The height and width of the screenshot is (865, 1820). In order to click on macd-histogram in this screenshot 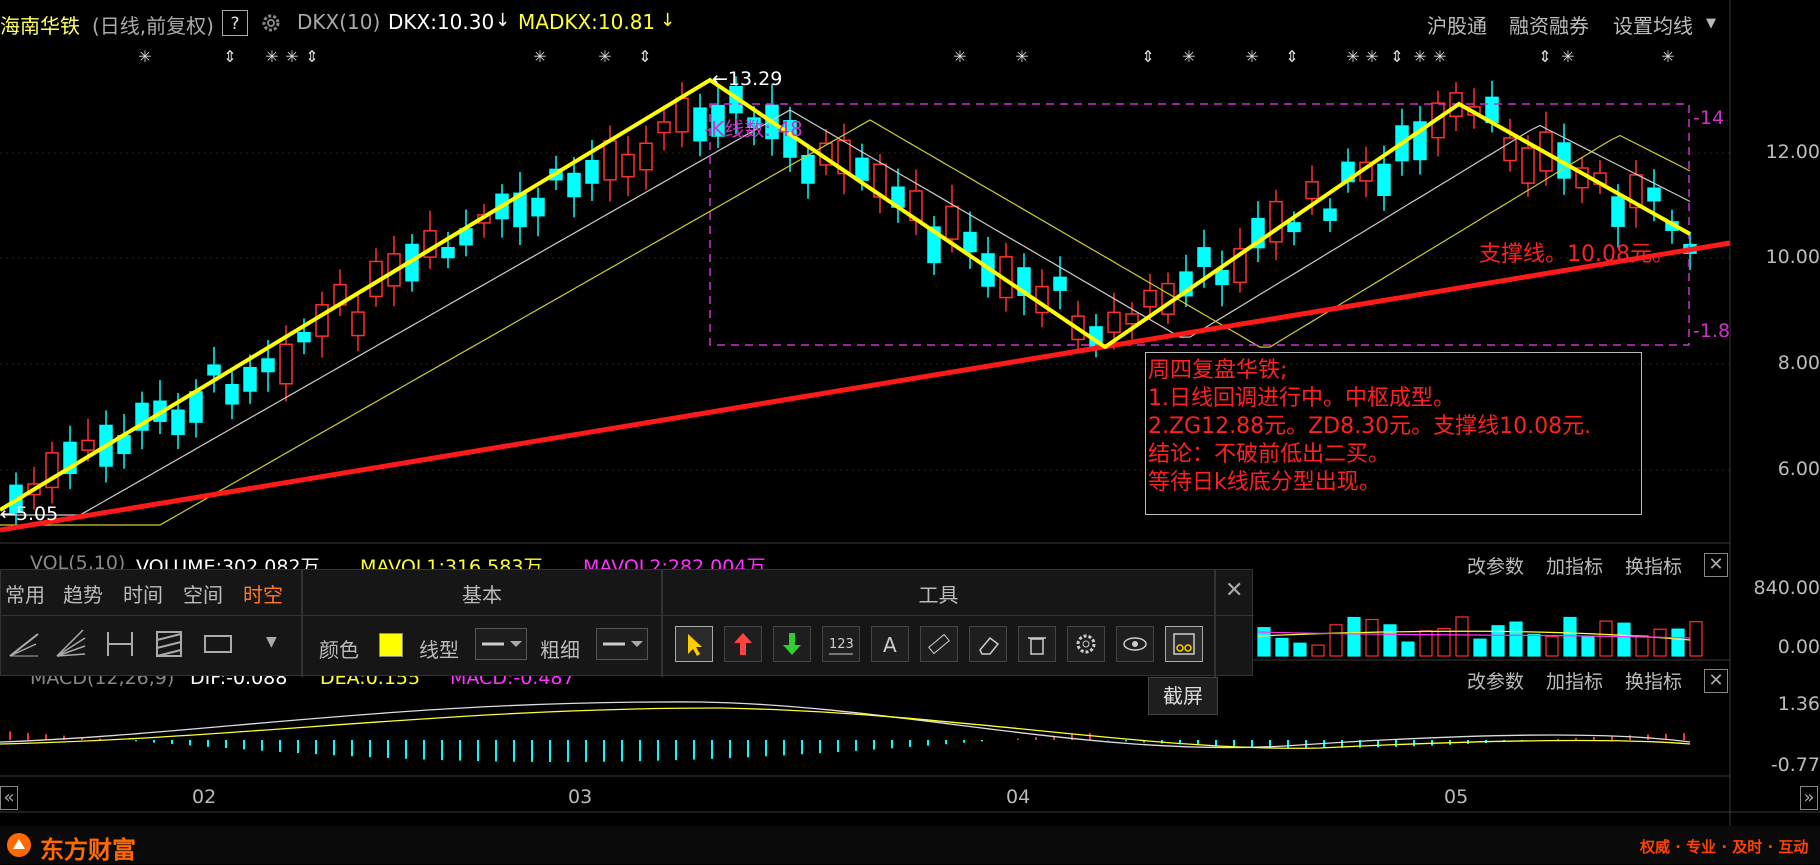, I will do `click(845, 731)`.